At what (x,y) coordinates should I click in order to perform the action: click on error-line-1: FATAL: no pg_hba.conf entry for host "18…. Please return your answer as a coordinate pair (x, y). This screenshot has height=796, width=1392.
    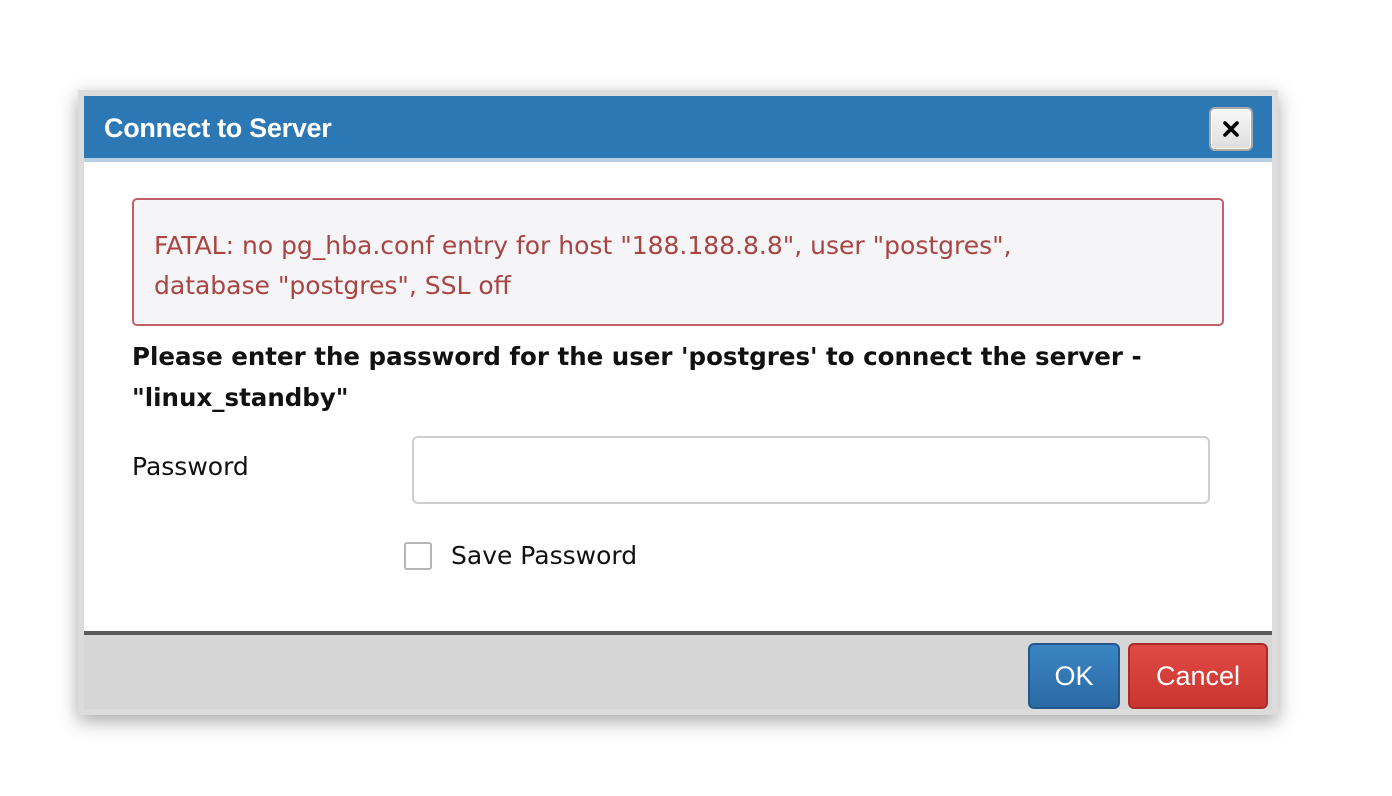
    Looking at the image, I should click on (583, 245).